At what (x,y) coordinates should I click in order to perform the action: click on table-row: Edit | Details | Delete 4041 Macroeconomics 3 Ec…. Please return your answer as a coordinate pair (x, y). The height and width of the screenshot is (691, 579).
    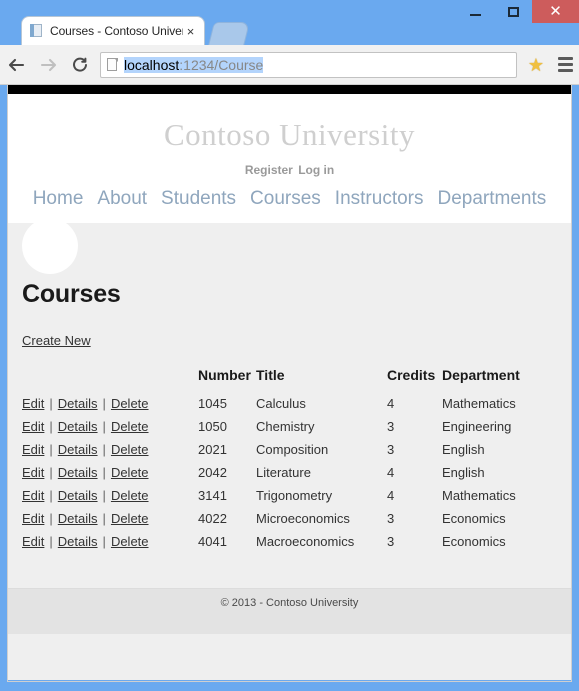
    Looking at the image, I should click on (289, 541).